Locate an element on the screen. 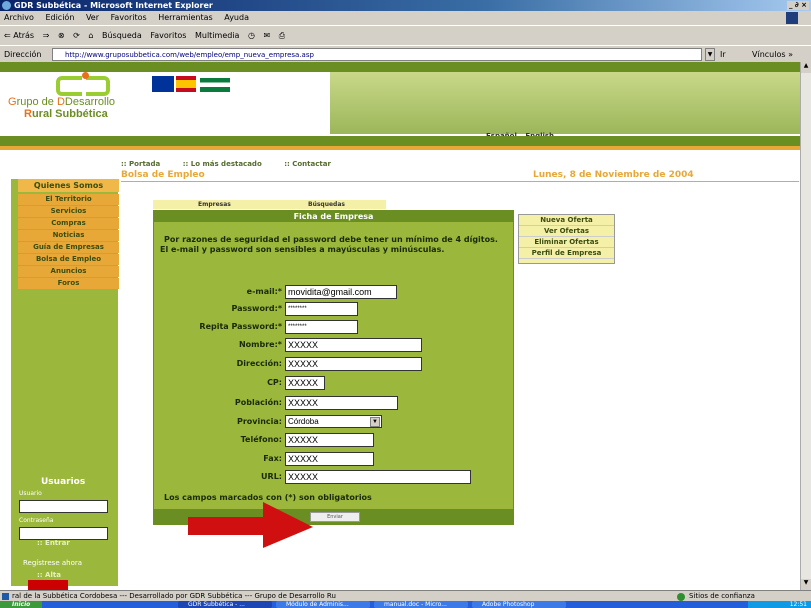 The image size is (811, 608). menu-servicios: Servicios is located at coordinates (68, 211).